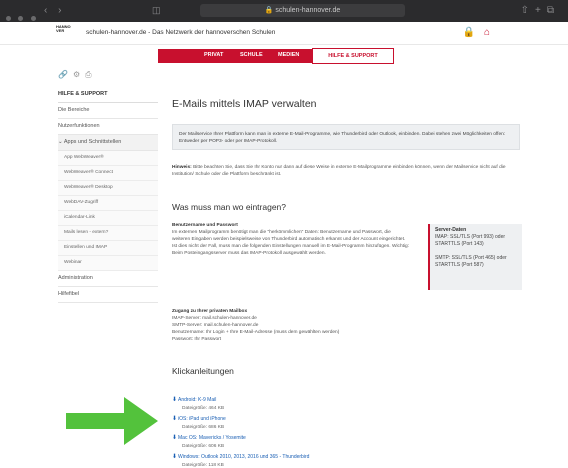 This screenshot has width=568, height=468. I want to click on credentials-title: Benutzername und Passwort, so click(205, 225).